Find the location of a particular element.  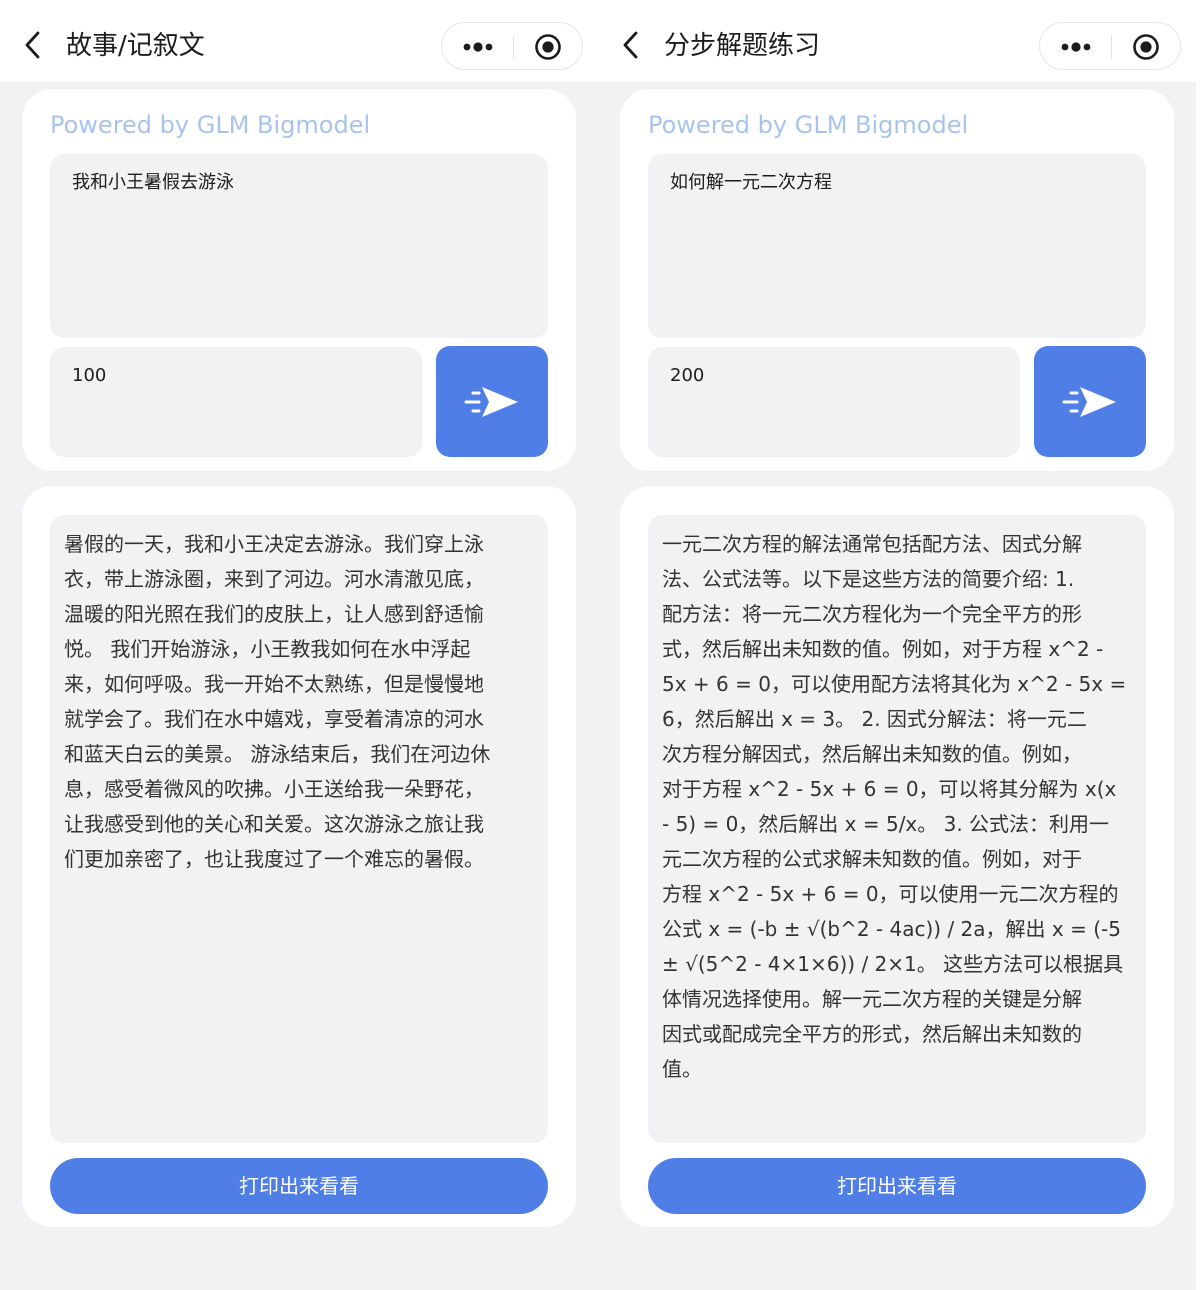

output-line: 式，然后解出未知数的值。例如，对于方程 x^2 - is located at coordinates (883, 649).